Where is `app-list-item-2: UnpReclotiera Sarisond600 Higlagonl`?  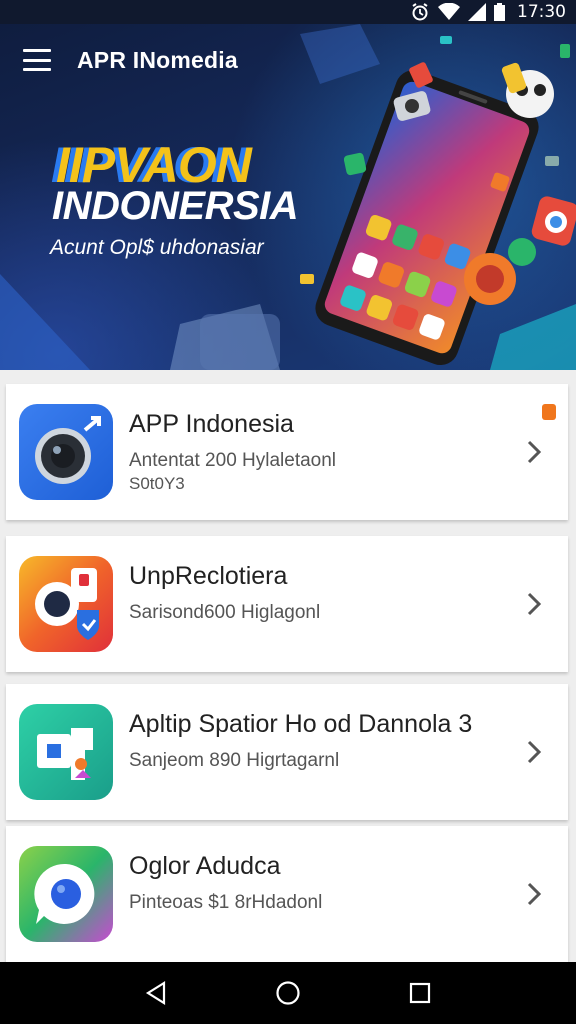 app-list-item-2: UnpReclotiera Sarisond600 Higlagonl is located at coordinates (287, 604).